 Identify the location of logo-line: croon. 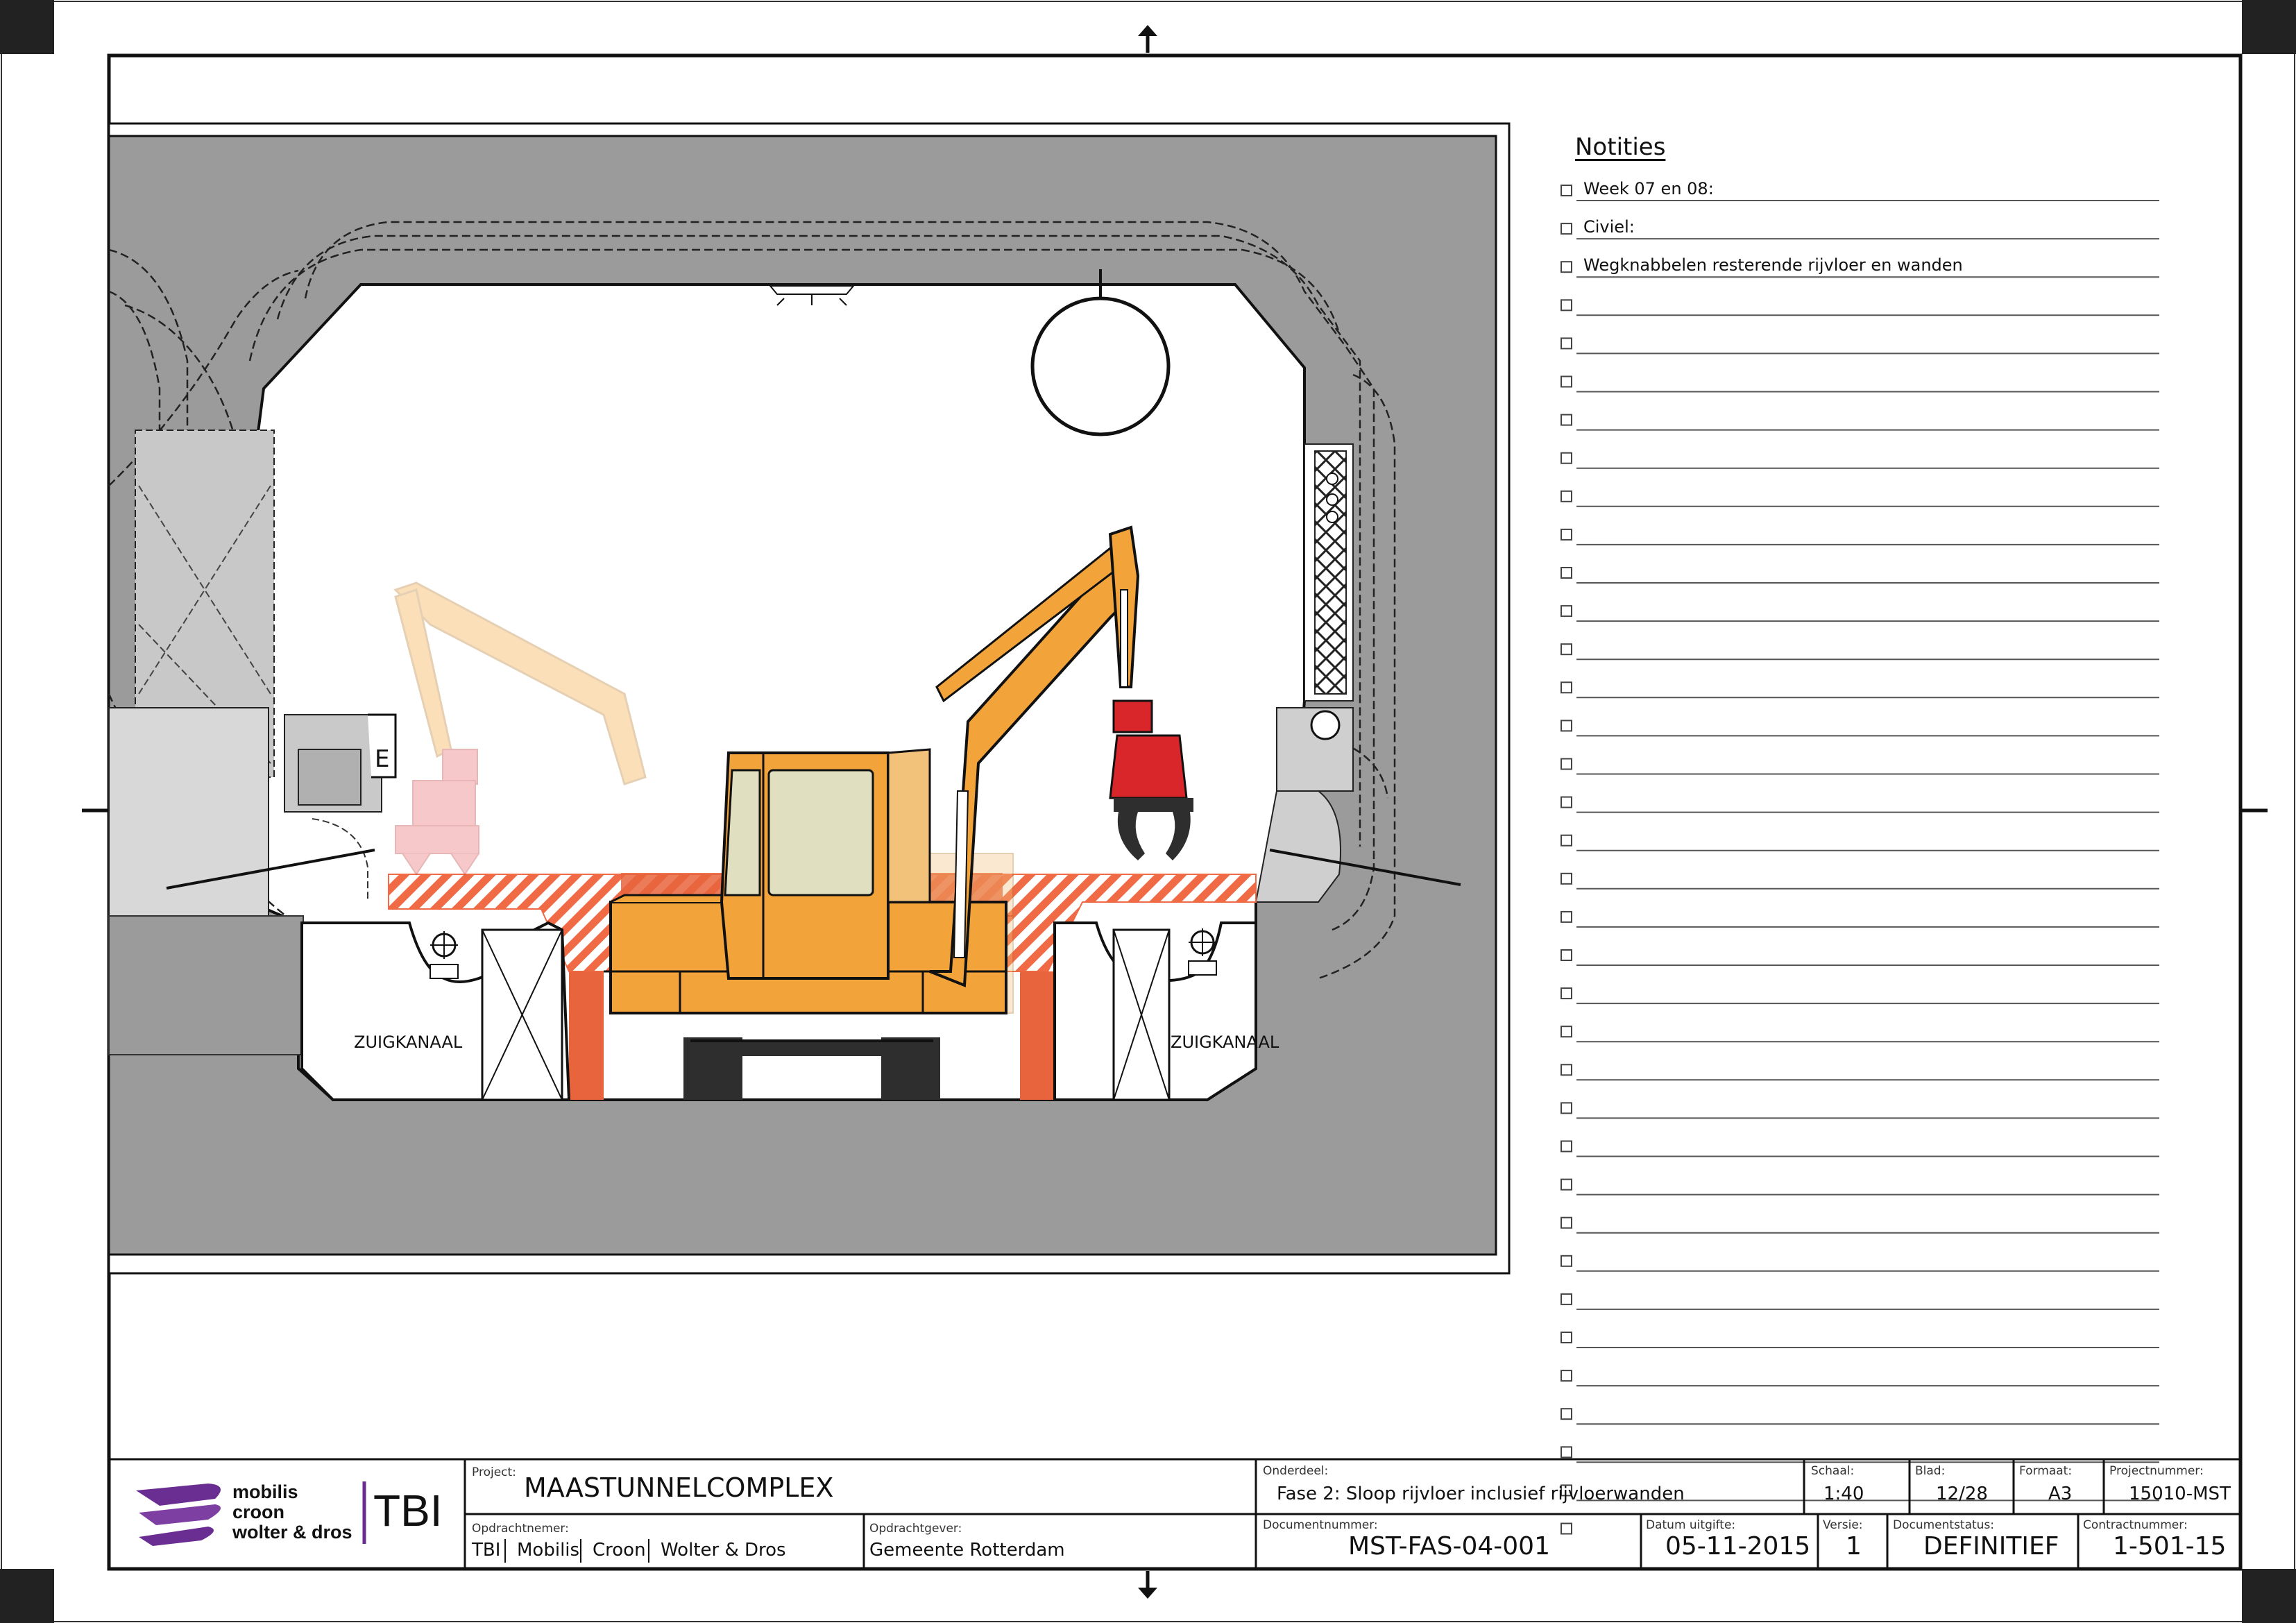
(258, 1512).